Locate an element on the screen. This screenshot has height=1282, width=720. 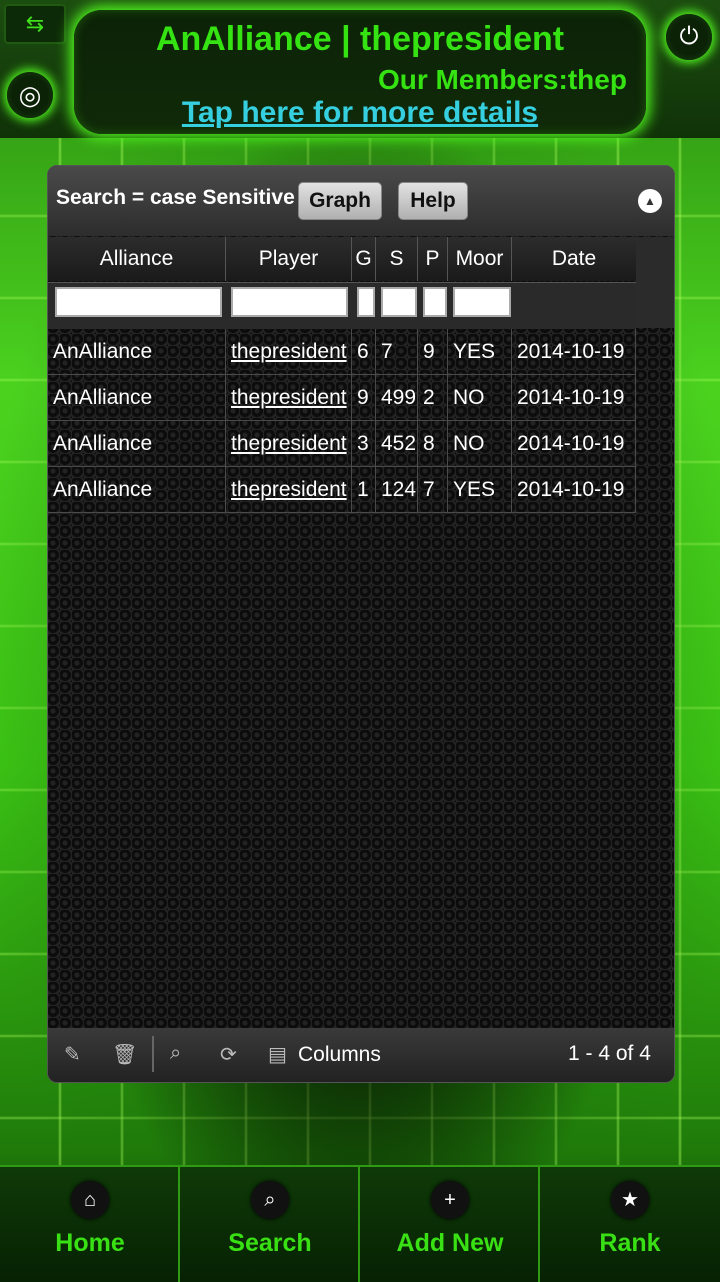
header-scroll-spacer is located at coordinates (655, 282).